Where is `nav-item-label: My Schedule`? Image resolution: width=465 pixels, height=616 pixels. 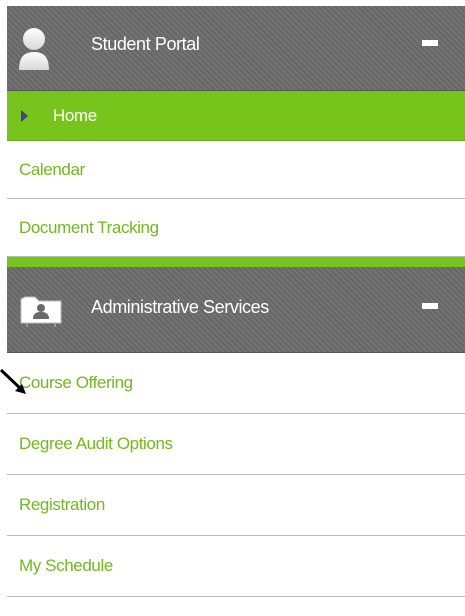
nav-item-label: My Schedule is located at coordinates (66, 565).